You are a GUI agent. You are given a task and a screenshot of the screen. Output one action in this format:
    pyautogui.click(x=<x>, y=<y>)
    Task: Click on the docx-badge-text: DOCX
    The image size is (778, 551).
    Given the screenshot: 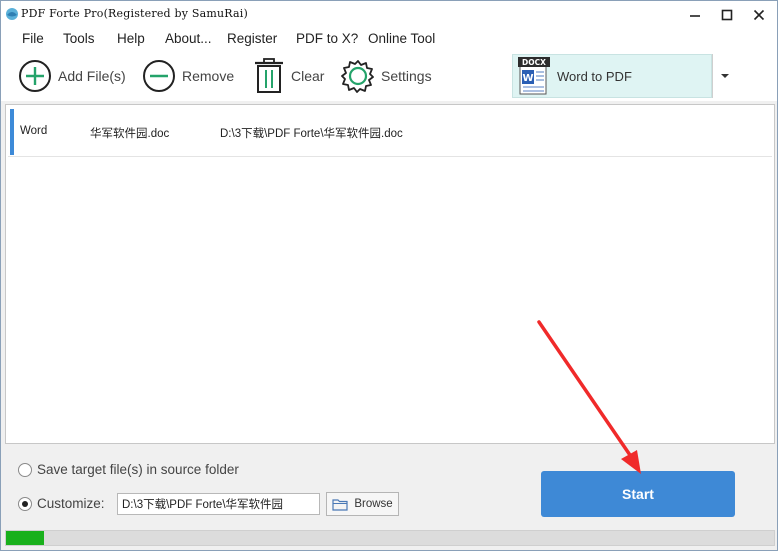 What is the action you would take?
    pyautogui.click(x=534, y=62)
    